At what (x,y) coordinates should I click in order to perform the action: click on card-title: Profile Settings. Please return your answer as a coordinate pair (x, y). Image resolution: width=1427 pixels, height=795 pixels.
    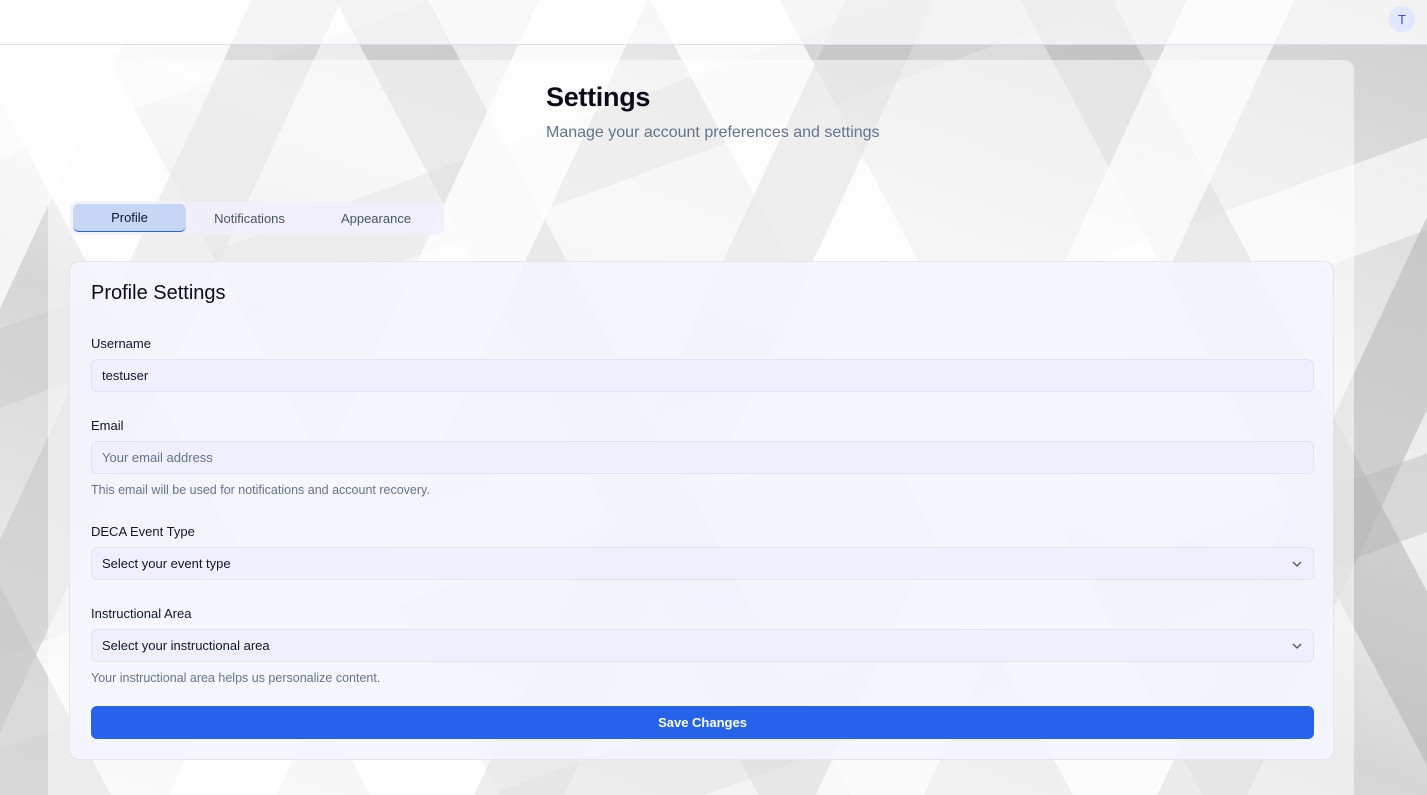
    Looking at the image, I should click on (158, 293).